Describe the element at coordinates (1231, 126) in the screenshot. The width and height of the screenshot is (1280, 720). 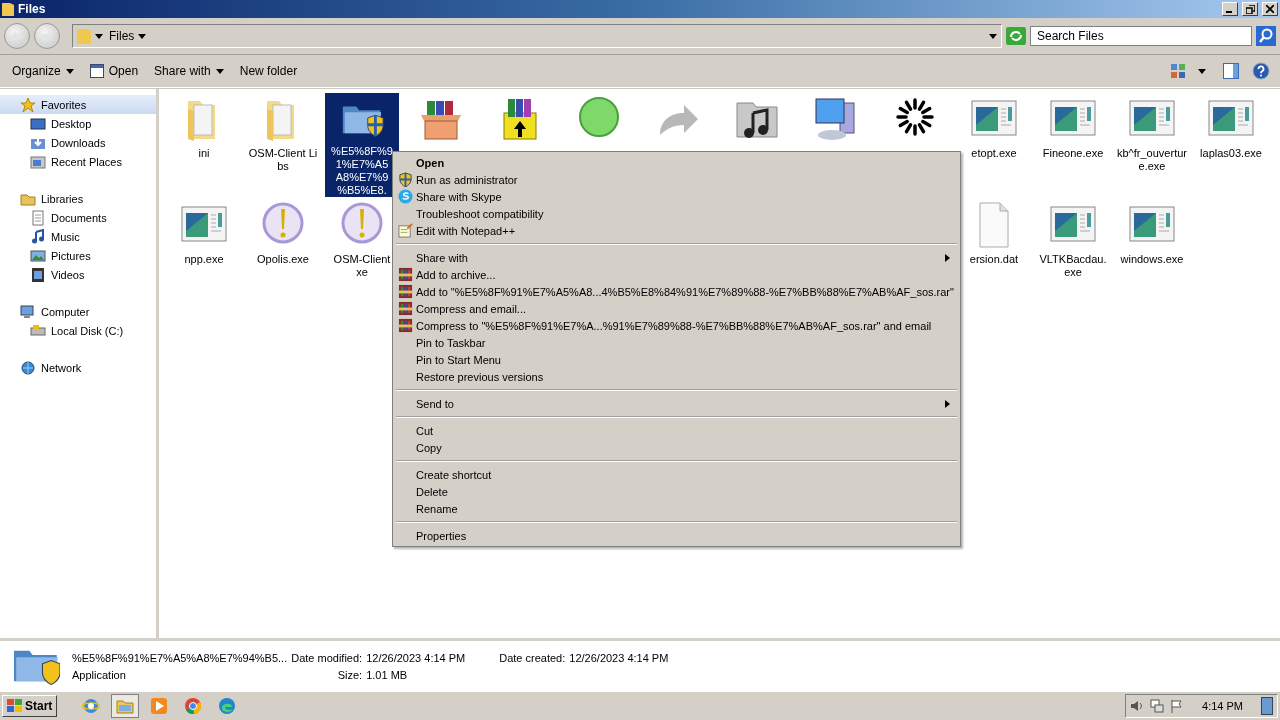
I see `file-item: laplas03.exe` at that location.